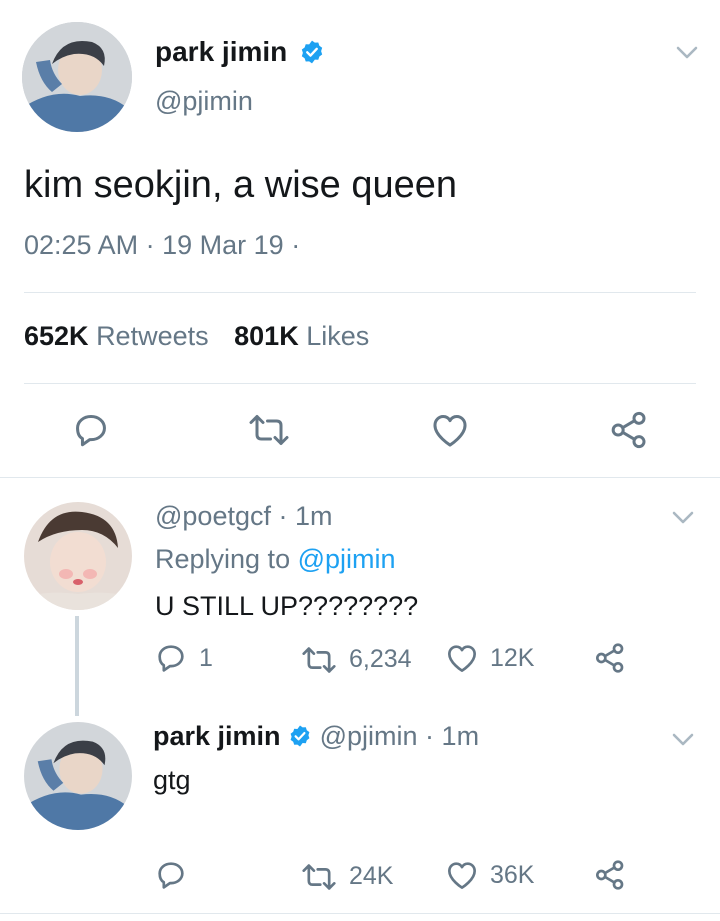 The width and height of the screenshot is (720, 921). I want to click on like-button, so click(450, 430).